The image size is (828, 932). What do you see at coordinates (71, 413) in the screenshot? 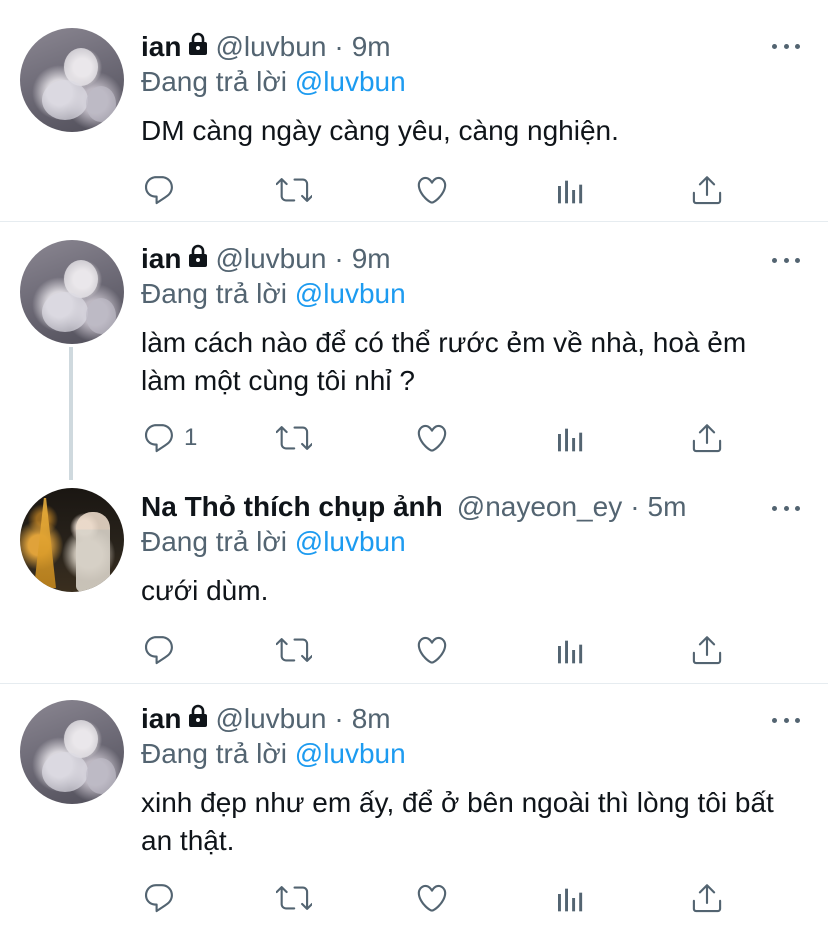
I see `thread-connector-line` at bounding box center [71, 413].